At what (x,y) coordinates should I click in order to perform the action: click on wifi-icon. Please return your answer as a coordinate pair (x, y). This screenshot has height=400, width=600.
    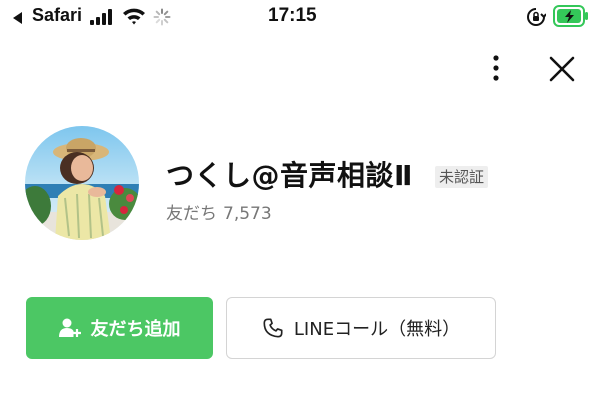
    Looking at the image, I should click on (134, 18).